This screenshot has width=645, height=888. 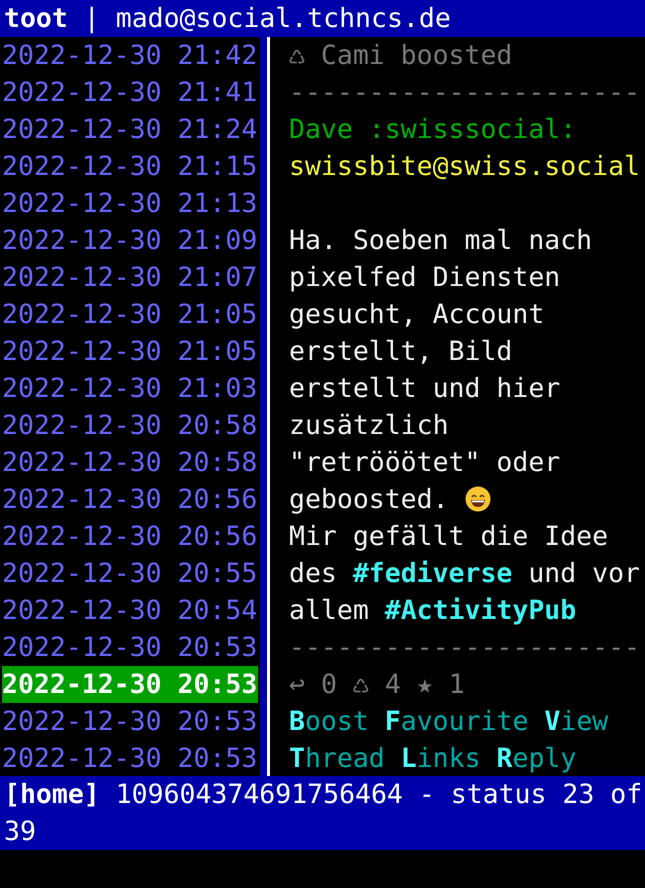 What do you see at coordinates (425, 389) in the screenshot?
I see `post-text-line: erstellt und hier` at bounding box center [425, 389].